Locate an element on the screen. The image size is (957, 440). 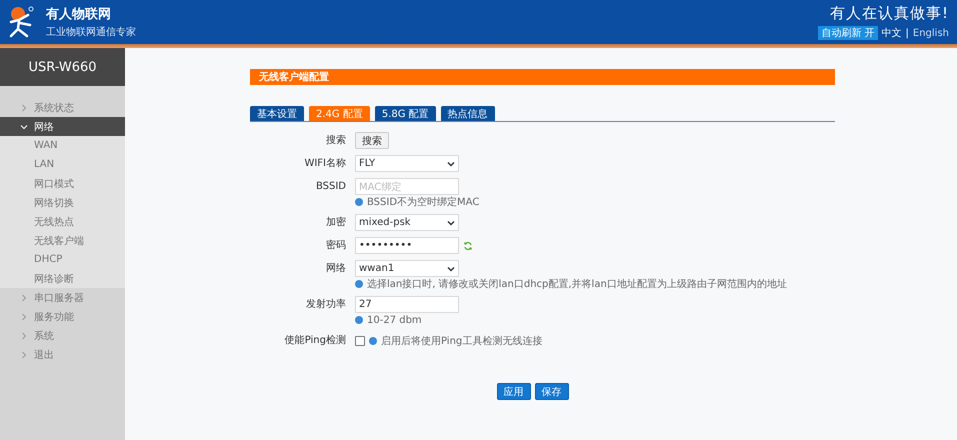
checkbox is located at coordinates (360, 341).